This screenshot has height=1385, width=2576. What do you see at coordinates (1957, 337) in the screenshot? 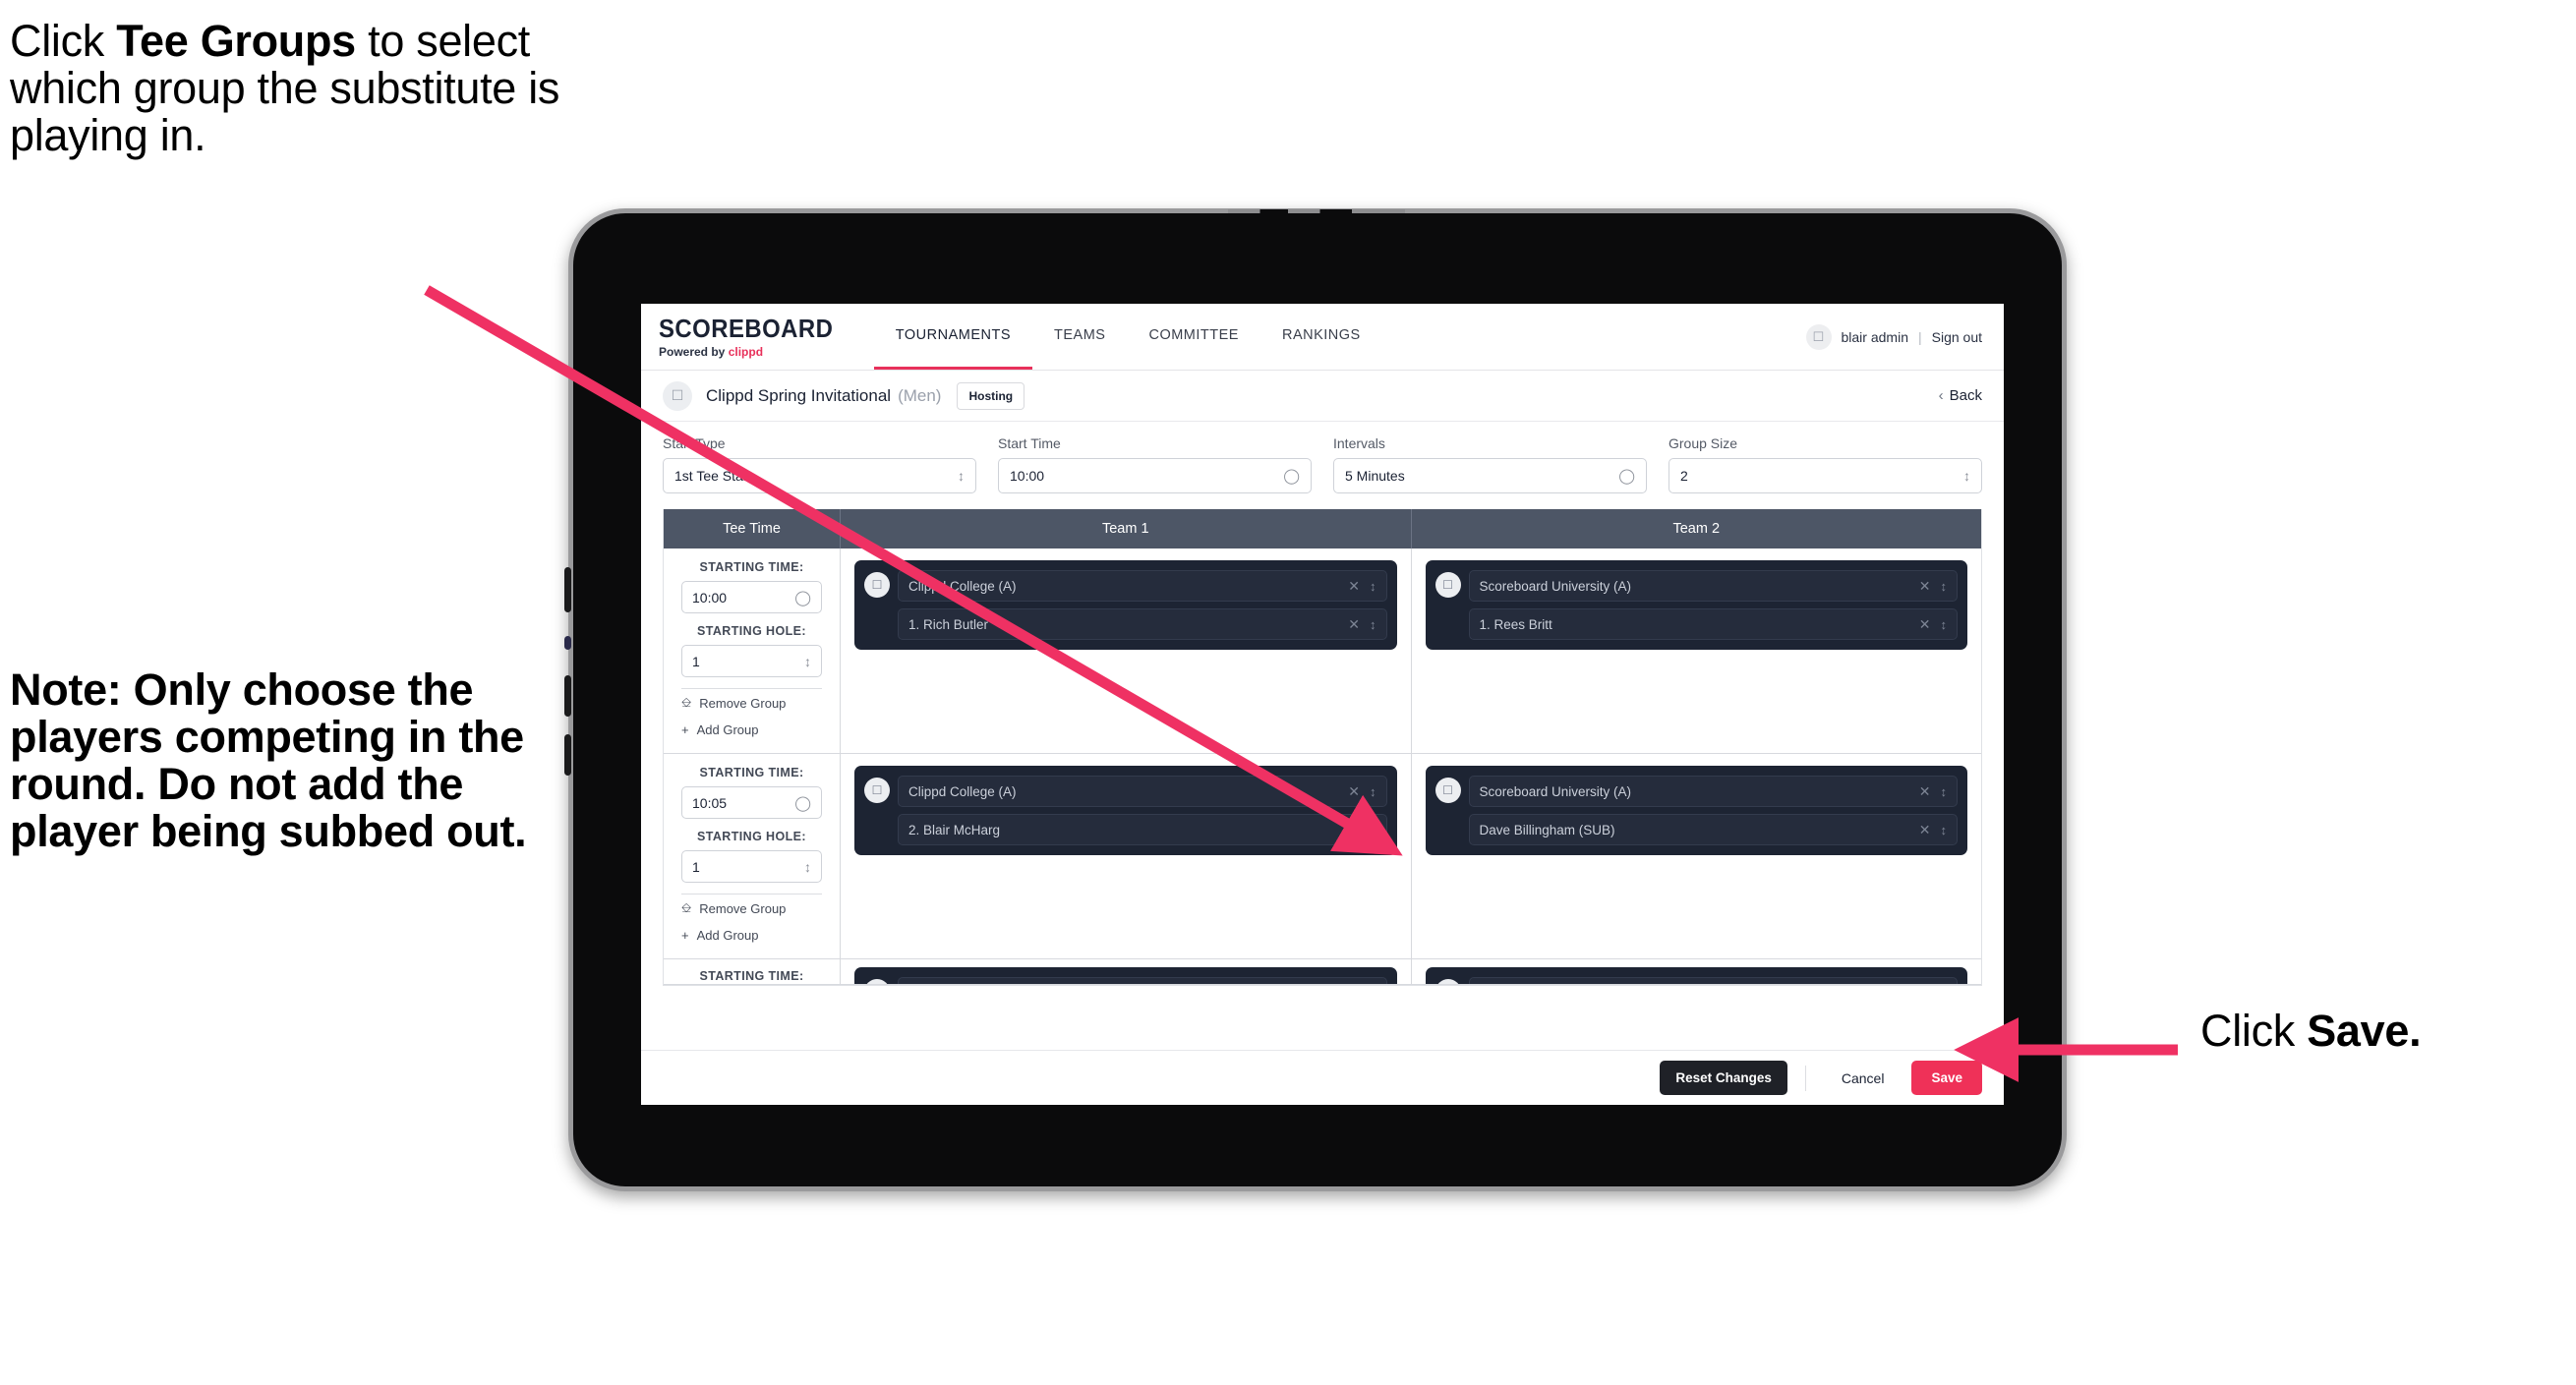
I see `sign-out-link: Sign out` at bounding box center [1957, 337].